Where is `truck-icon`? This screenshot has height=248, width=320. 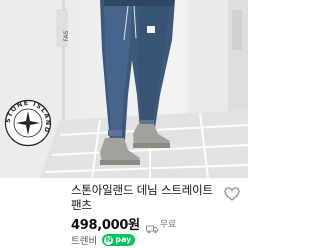 truck-icon is located at coordinates (151, 226).